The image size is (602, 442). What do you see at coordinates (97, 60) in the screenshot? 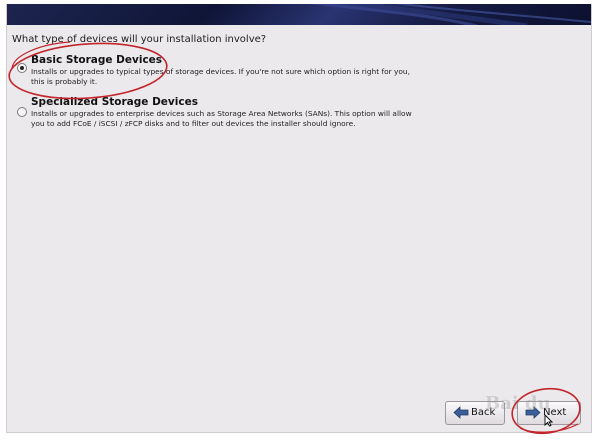
I see `option-title: Basic Storage Devices` at bounding box center [97, 60].